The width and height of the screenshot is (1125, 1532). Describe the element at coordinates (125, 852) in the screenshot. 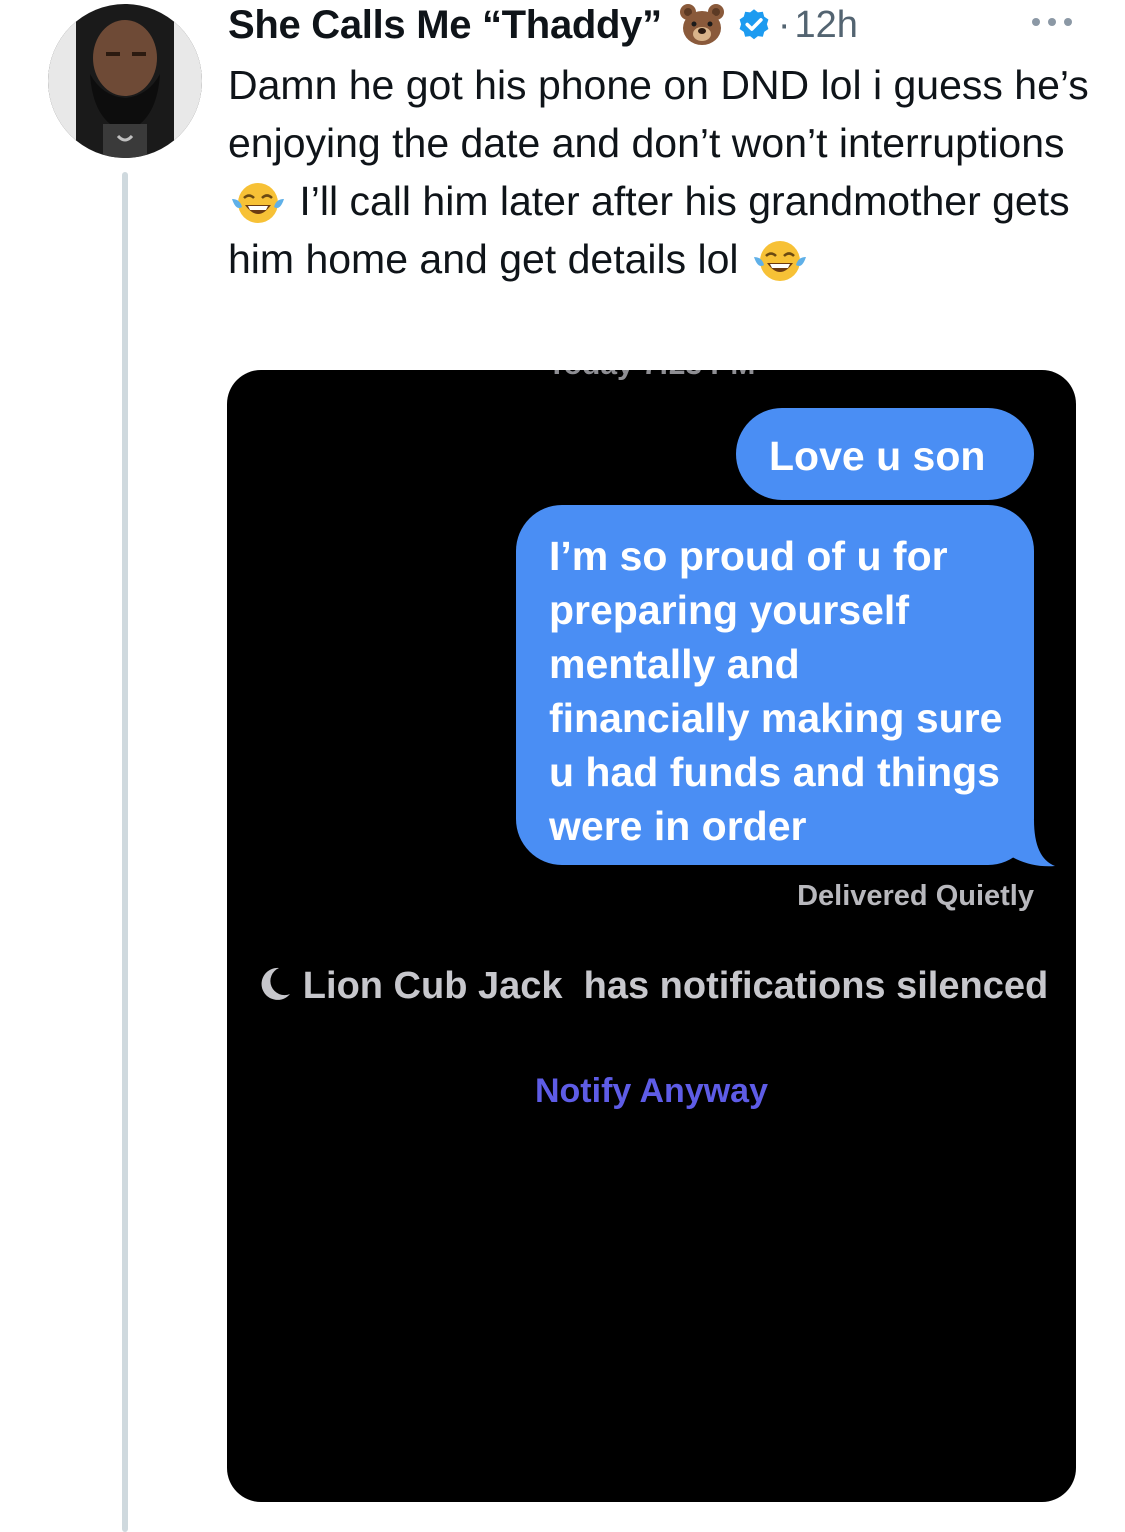

I see `thread-connector-line` at that location.